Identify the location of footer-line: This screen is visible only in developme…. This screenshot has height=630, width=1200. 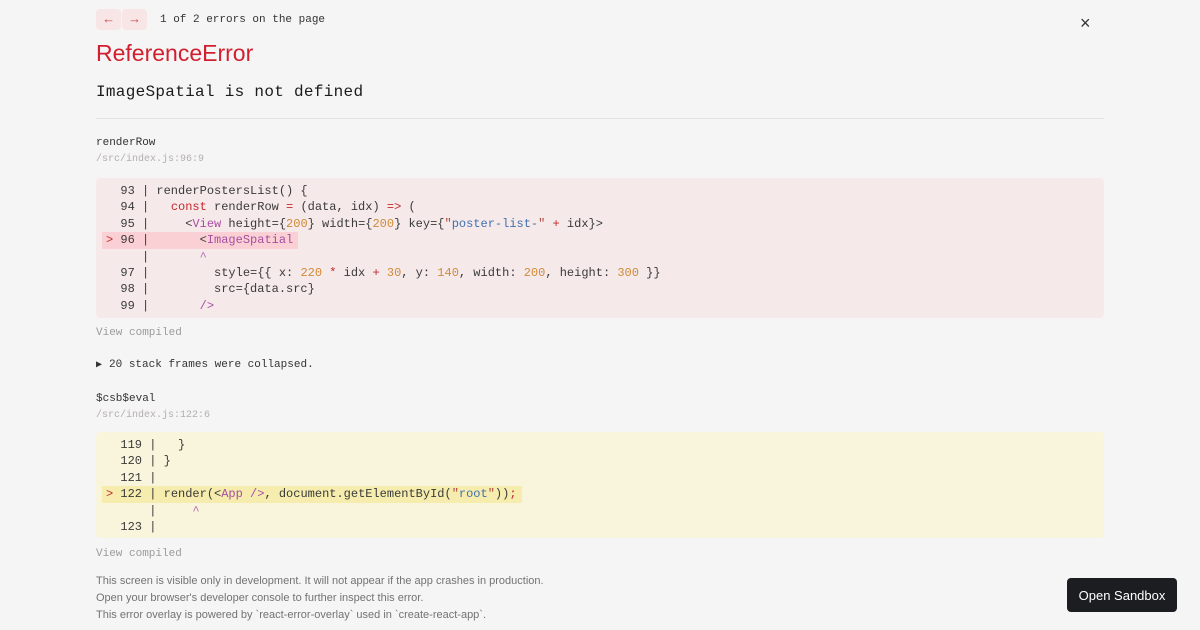
(320, 581).